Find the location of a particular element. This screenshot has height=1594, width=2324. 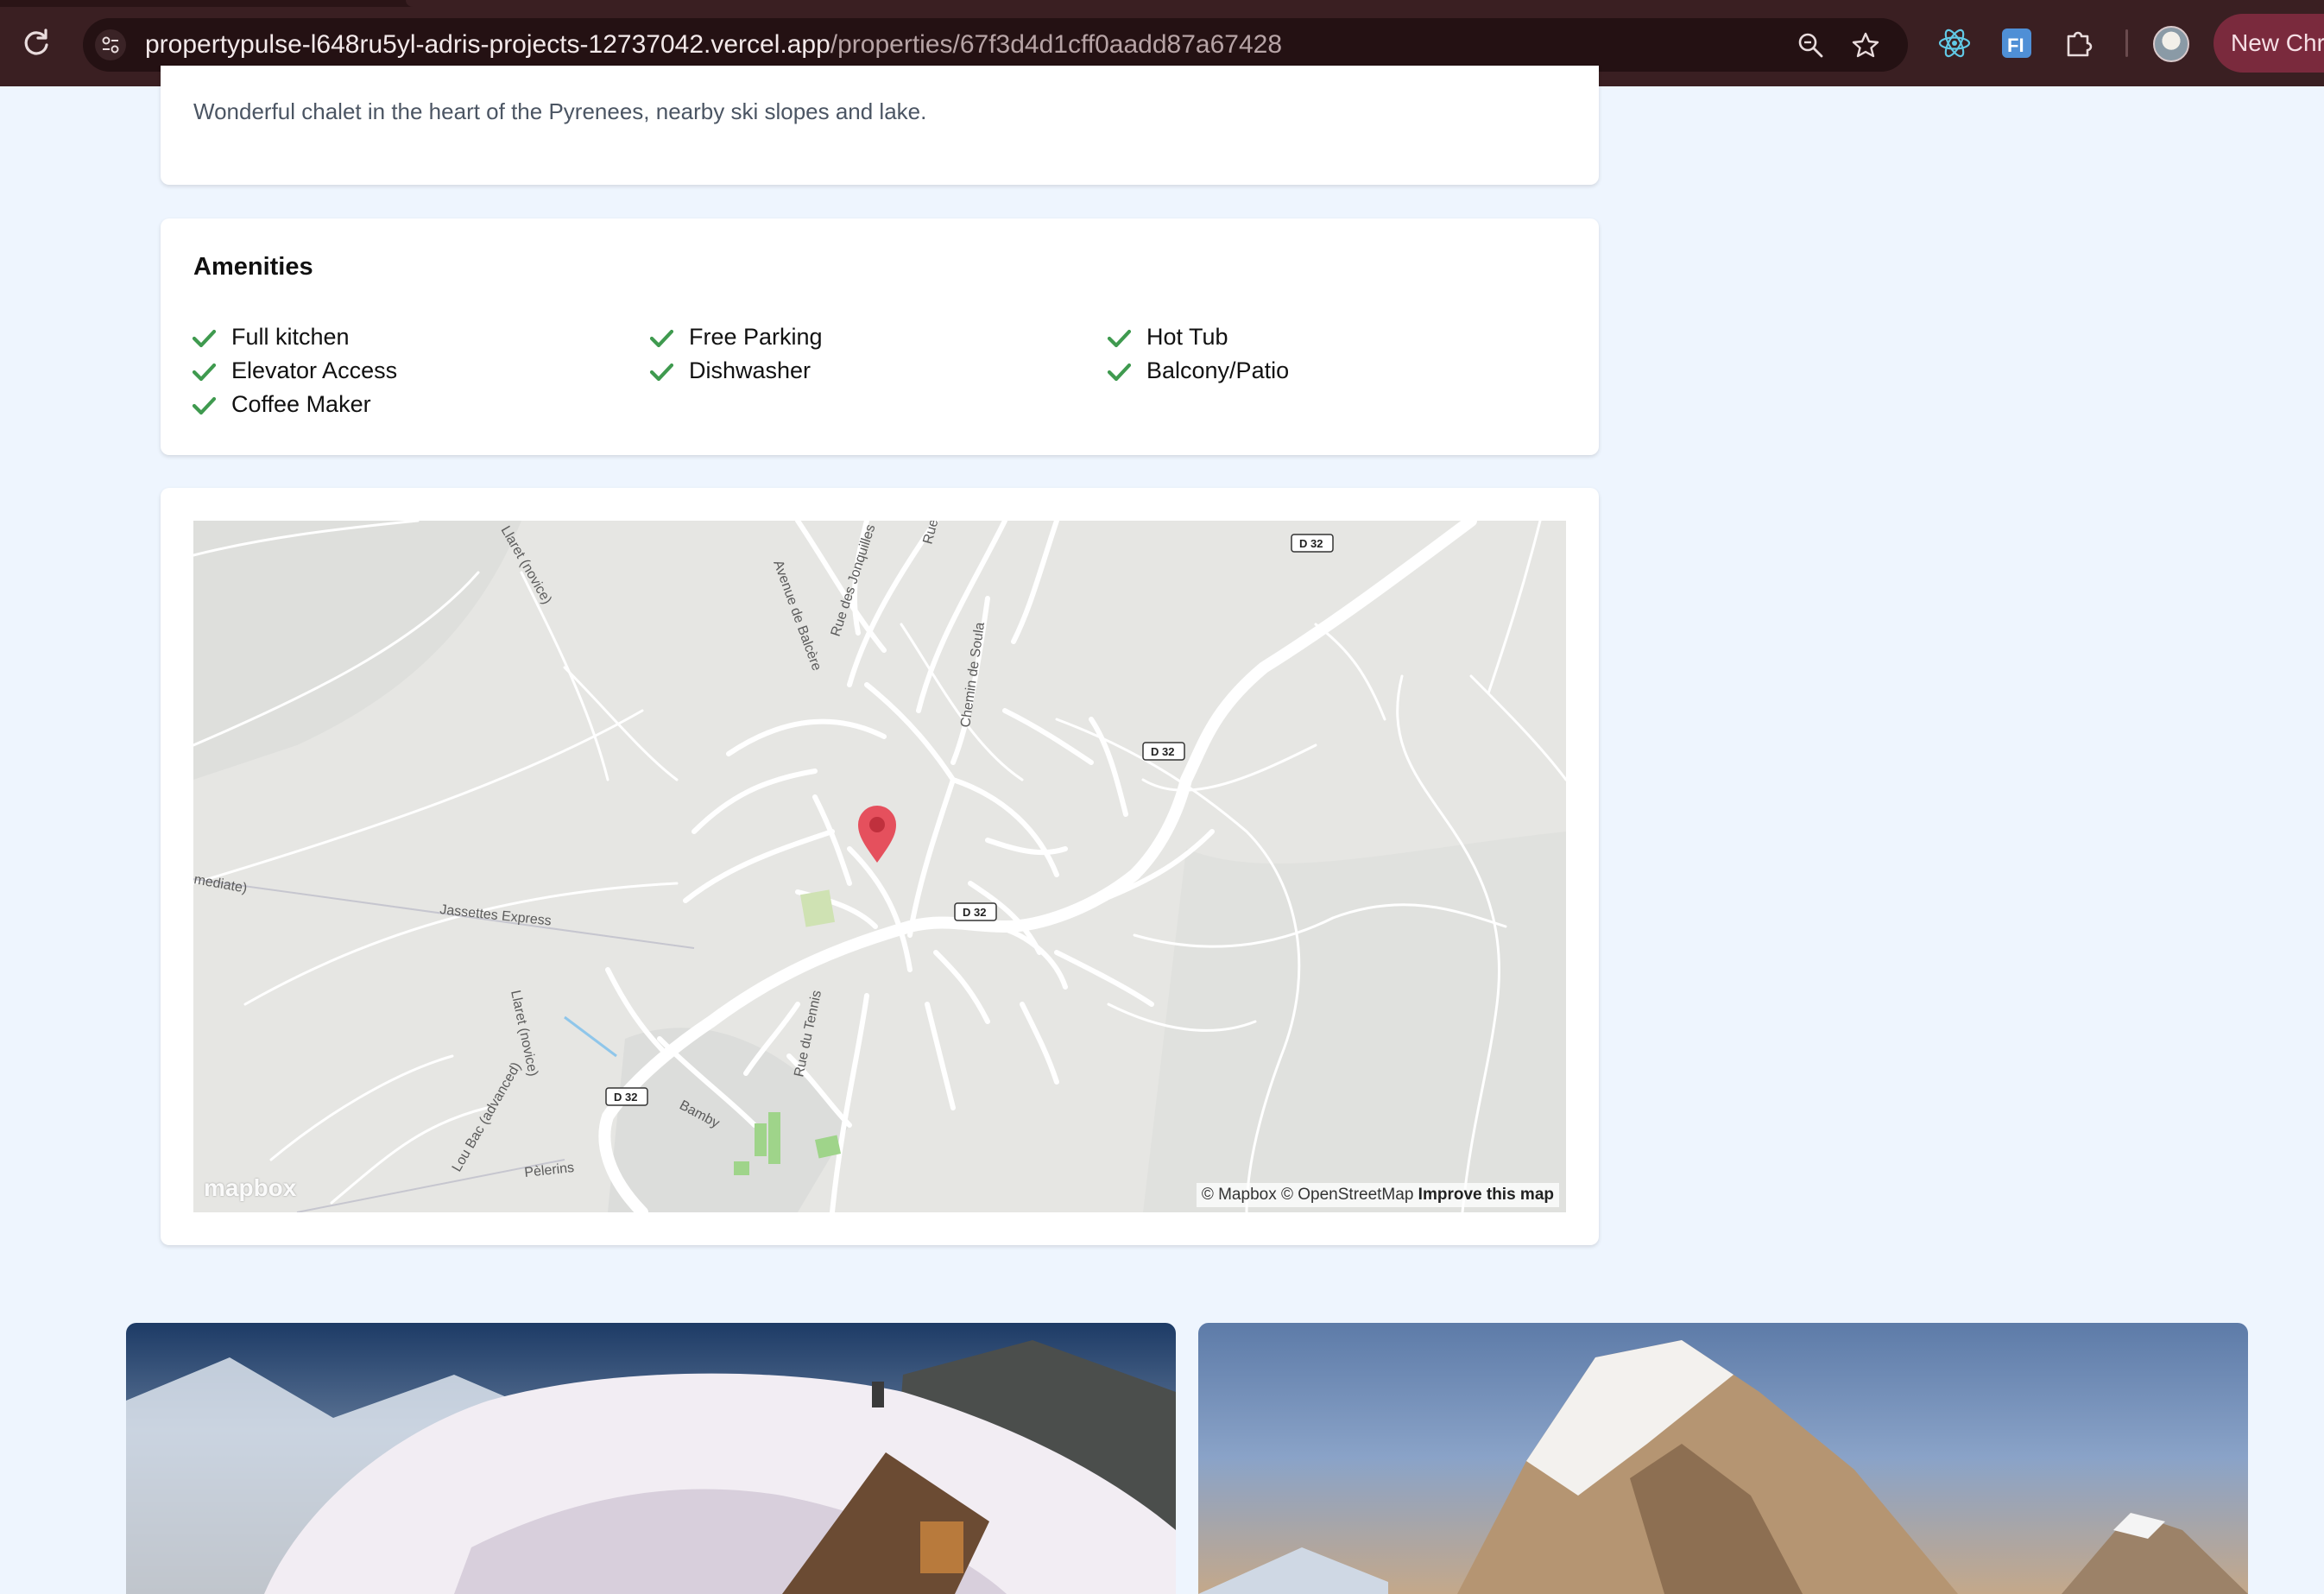

map-street-label: Rue is located at coordinates (930, 534).